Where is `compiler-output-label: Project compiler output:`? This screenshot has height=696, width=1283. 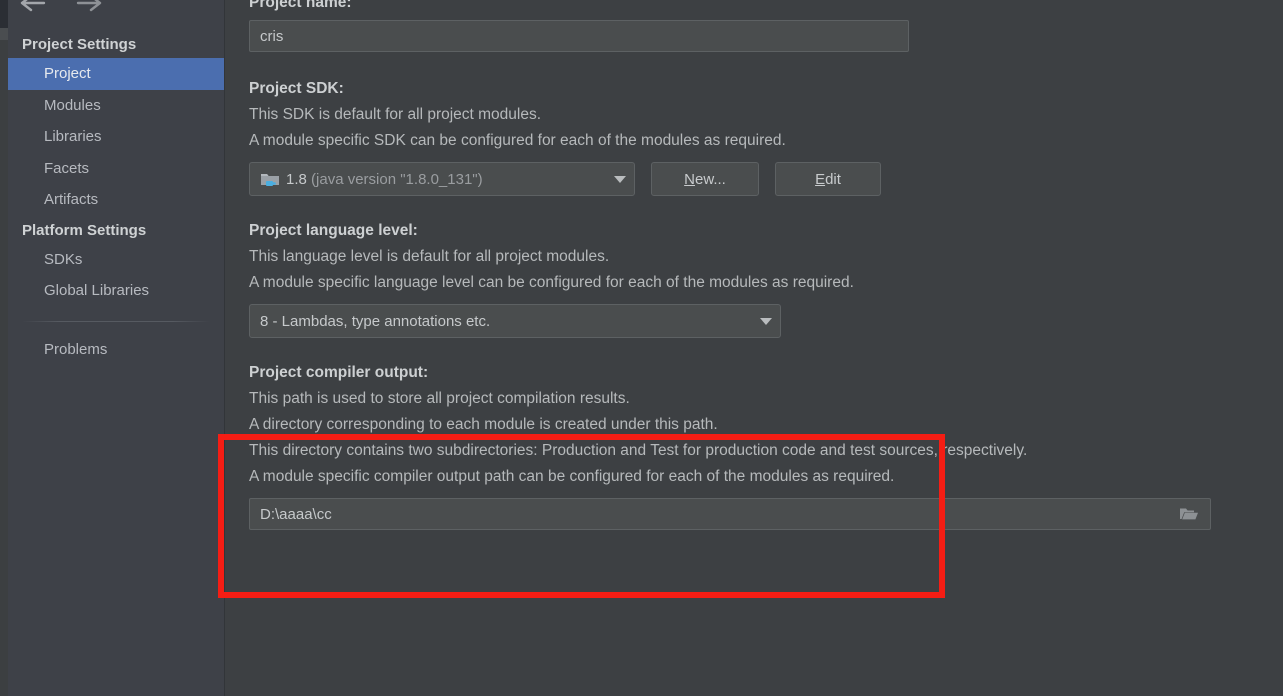 compiler-output-label: Project compiler output: is located at coordinates (339, 372).